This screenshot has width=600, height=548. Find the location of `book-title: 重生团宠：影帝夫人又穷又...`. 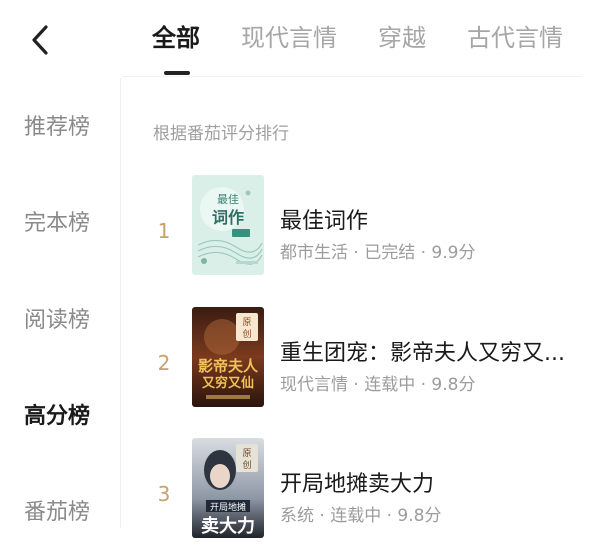

book-title: 重生团宠：影帝夫人又穷又... is located at coordinates (422, 353).